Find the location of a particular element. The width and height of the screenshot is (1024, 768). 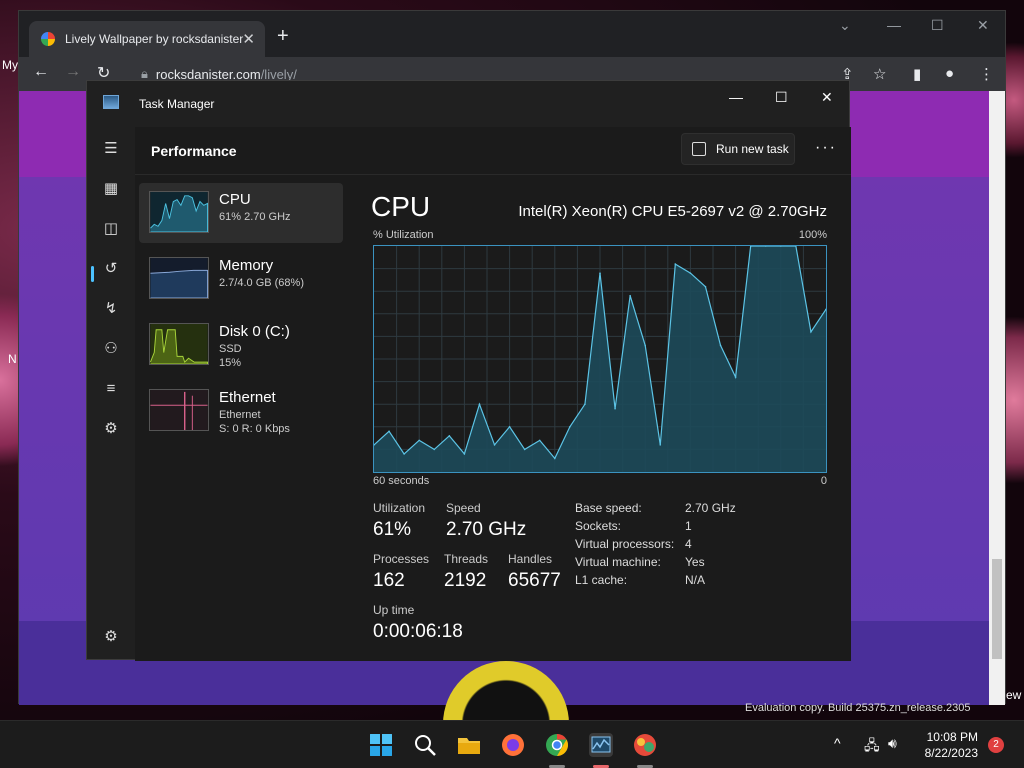

taskbar: ^ 🖧 🔊︎ 10:08 PM 8/22/2023 2 is located at coordinates (512, 744).